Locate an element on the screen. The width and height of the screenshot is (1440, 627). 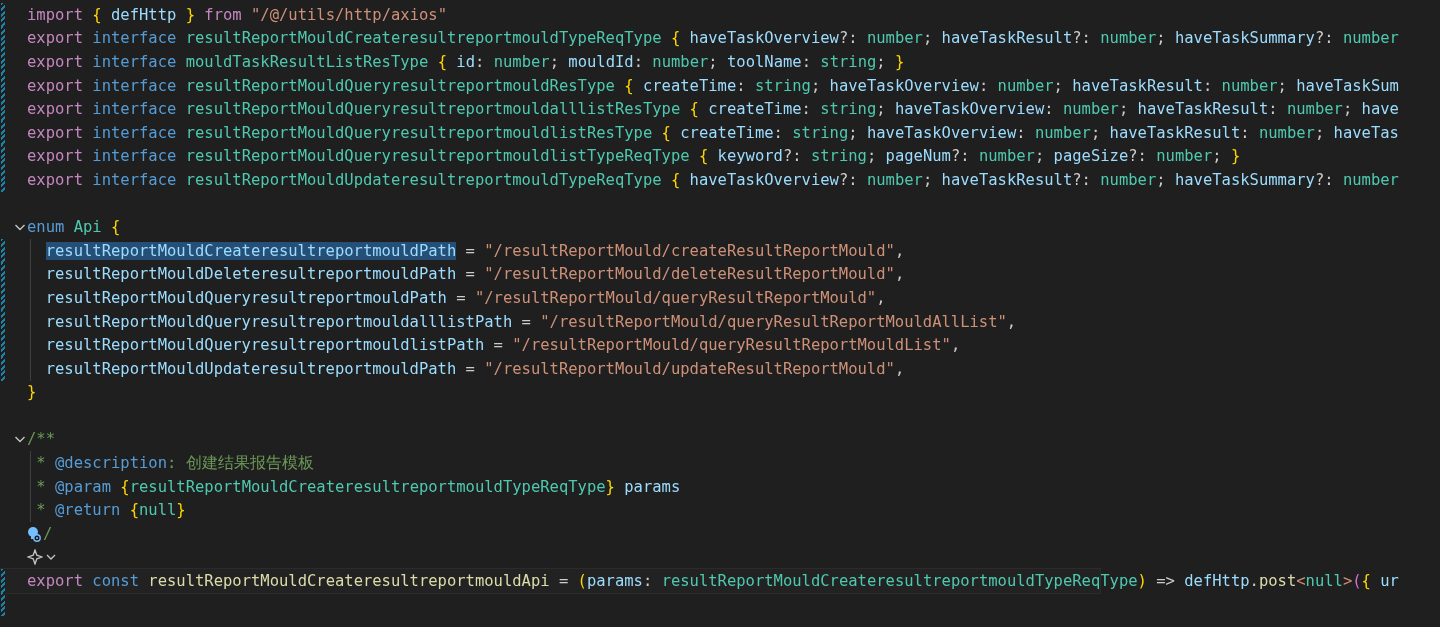
code-line: resultReportMouldUpdateresultreportmouldPath = "/resultReportMould/updateResultReportMould", is located at coordinates (475, 368).